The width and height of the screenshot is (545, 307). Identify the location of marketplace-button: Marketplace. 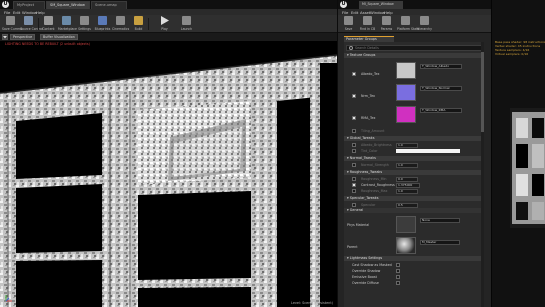
(67, 24).